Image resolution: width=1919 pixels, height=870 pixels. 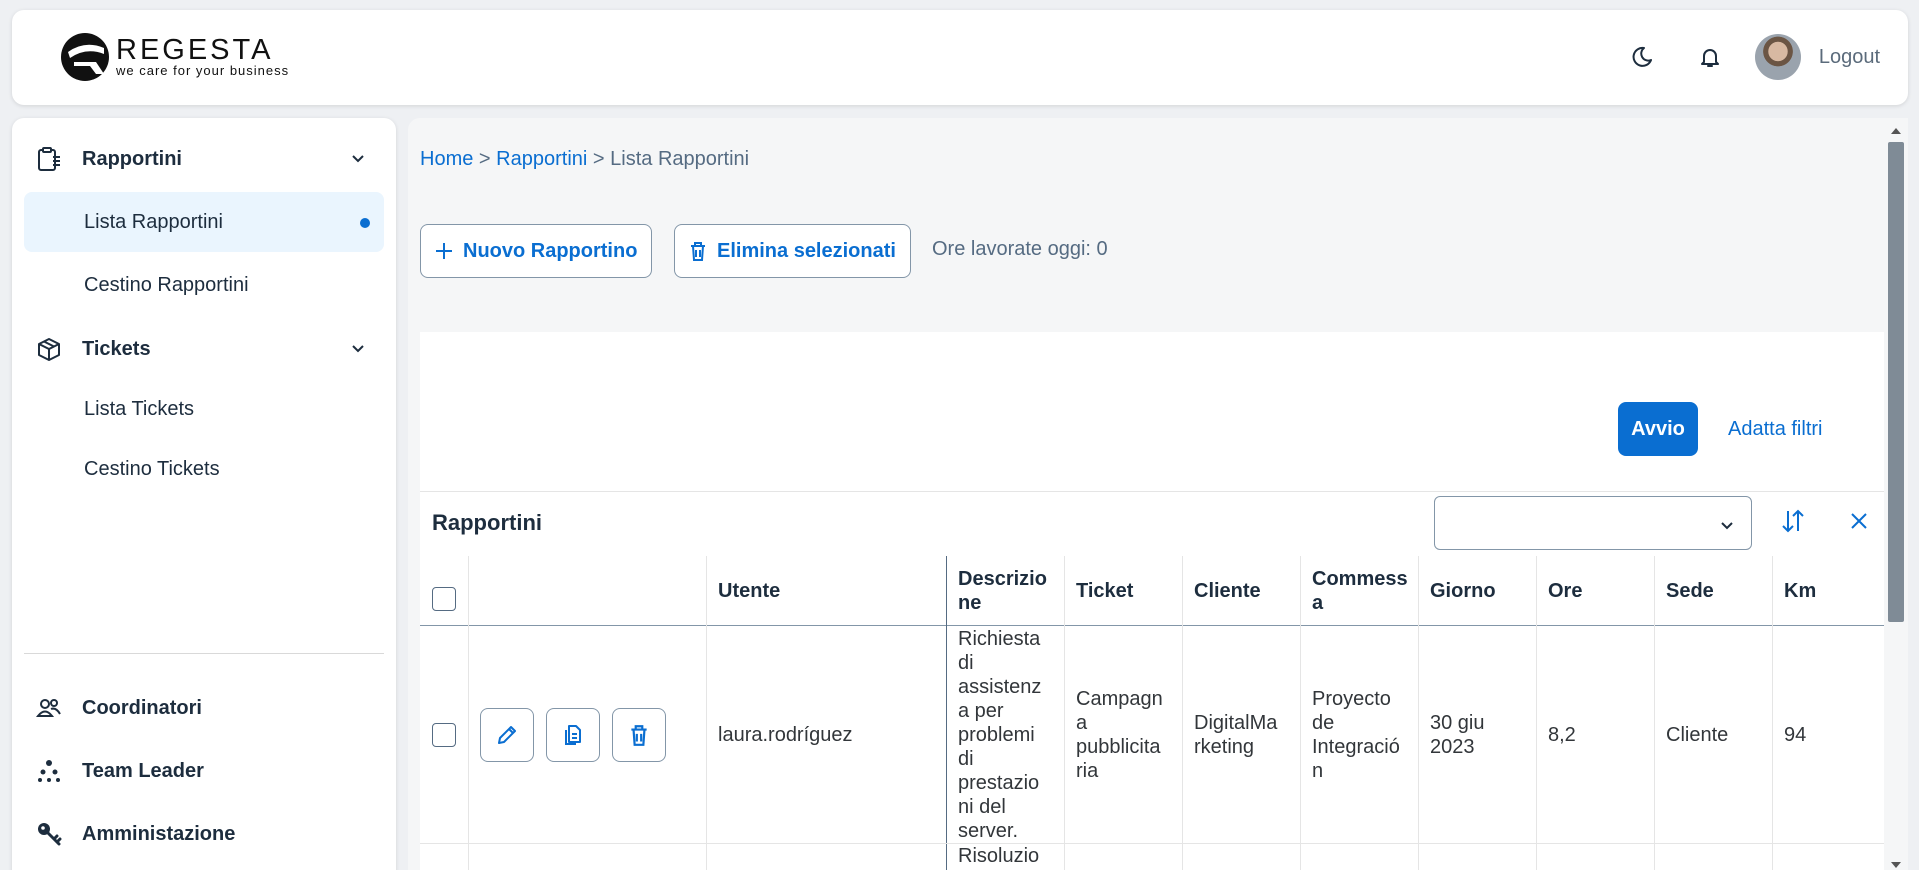 I want to click on cell-line: pubblicita, so click(x=1118, y=747).